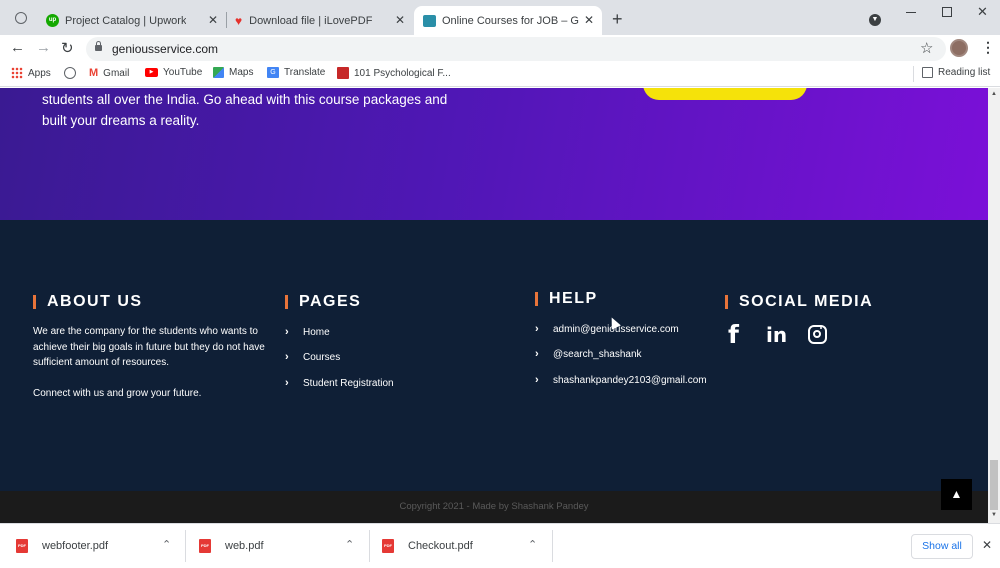 The height and width of the screenshot is (568, 1000). What do you see at coordinates (467, 546) in the screenshot?
I see `download-item-checkout: PDF Checkout.pdf ⌃` at bounding box center [467, 546].